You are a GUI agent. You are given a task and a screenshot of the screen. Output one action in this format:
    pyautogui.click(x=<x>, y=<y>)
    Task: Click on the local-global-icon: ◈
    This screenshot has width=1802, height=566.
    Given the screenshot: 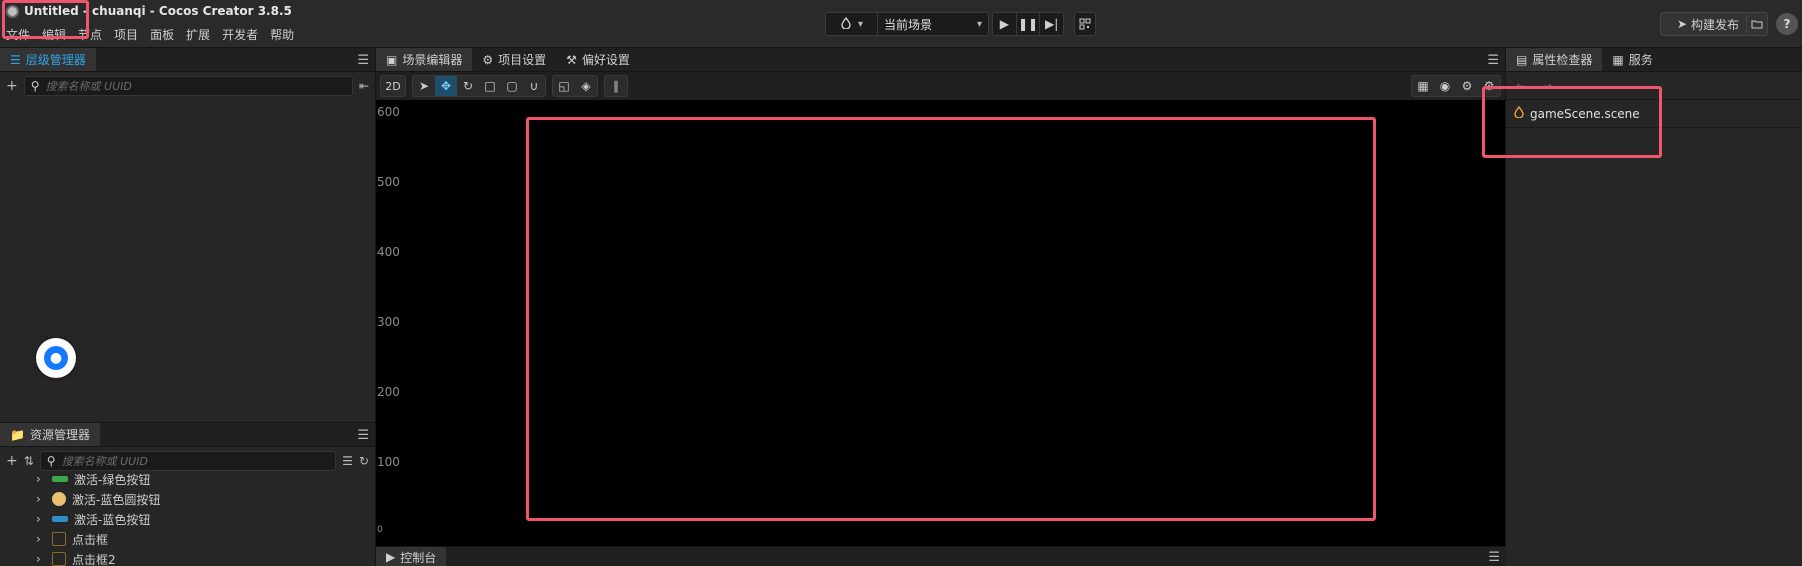 What is the action you would take?
    pyautogui.click(x=586, y=86)
    